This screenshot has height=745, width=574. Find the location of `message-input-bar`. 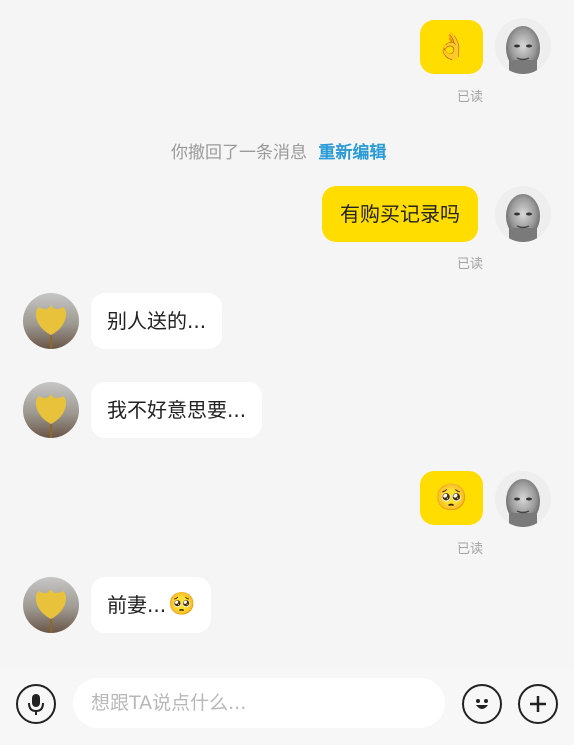

message-input-bar is located at coordinates (287, 707).